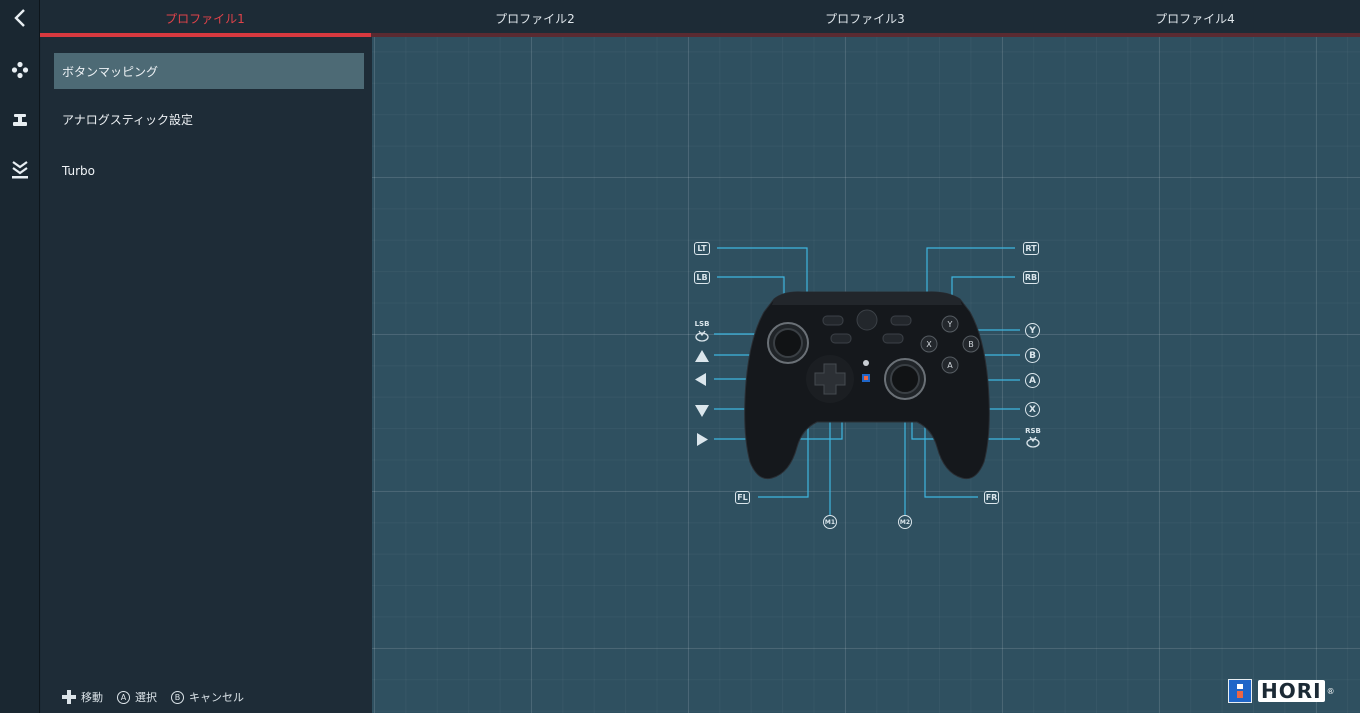 The height and width of the screenshot is (713, 1360). What do you see at coordinates (20, 356) in the screenshot?
I see `side-rail` at bounding box center [20, 356].